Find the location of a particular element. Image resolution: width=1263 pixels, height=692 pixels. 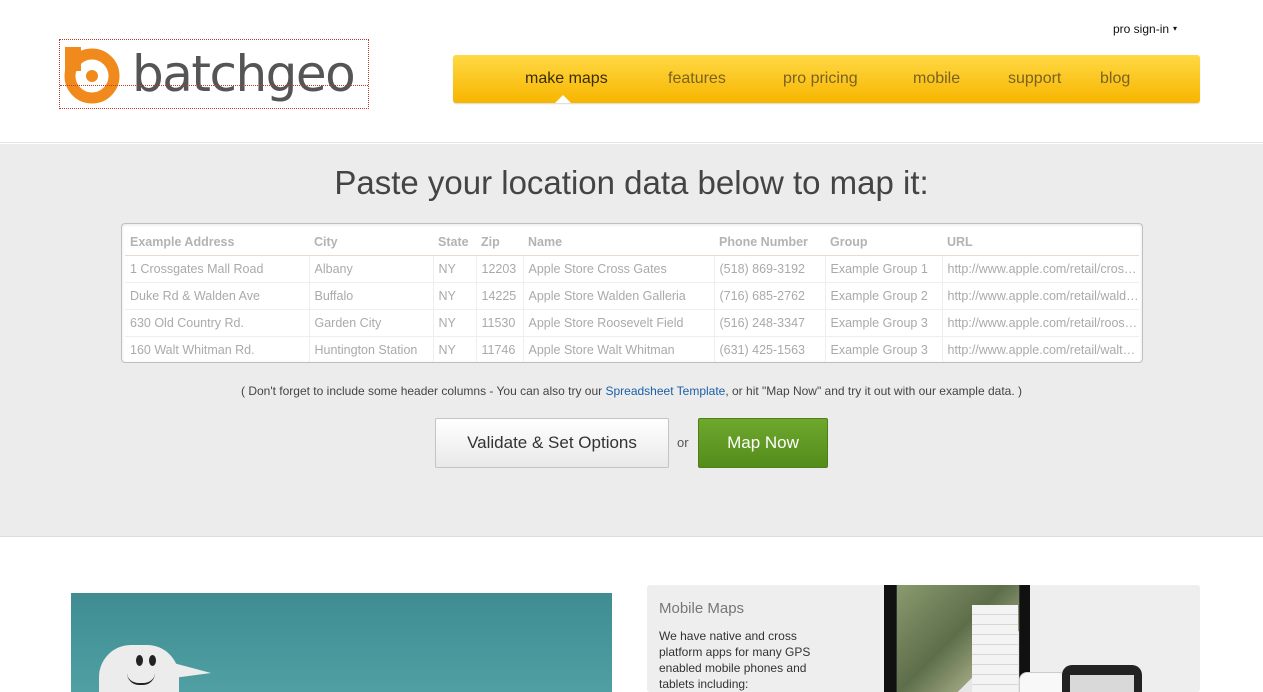

table-cell: Apple Store Cross Gates is located at coordinates (619, 269).